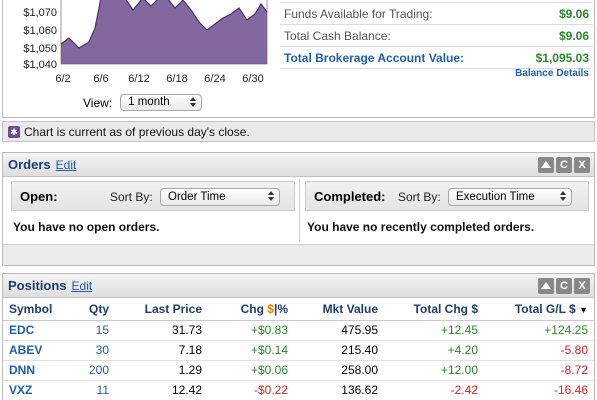  I want to click on no-open-orders-message: You have no open orders., so click(86, 227).